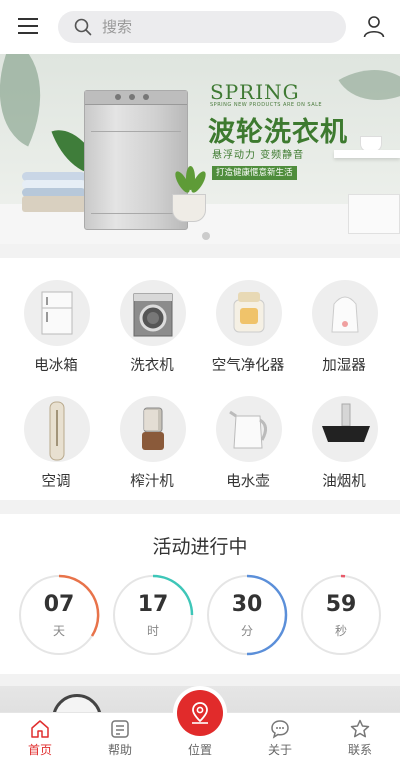  I want to click on washing-machine-icon, so click(153, 313).